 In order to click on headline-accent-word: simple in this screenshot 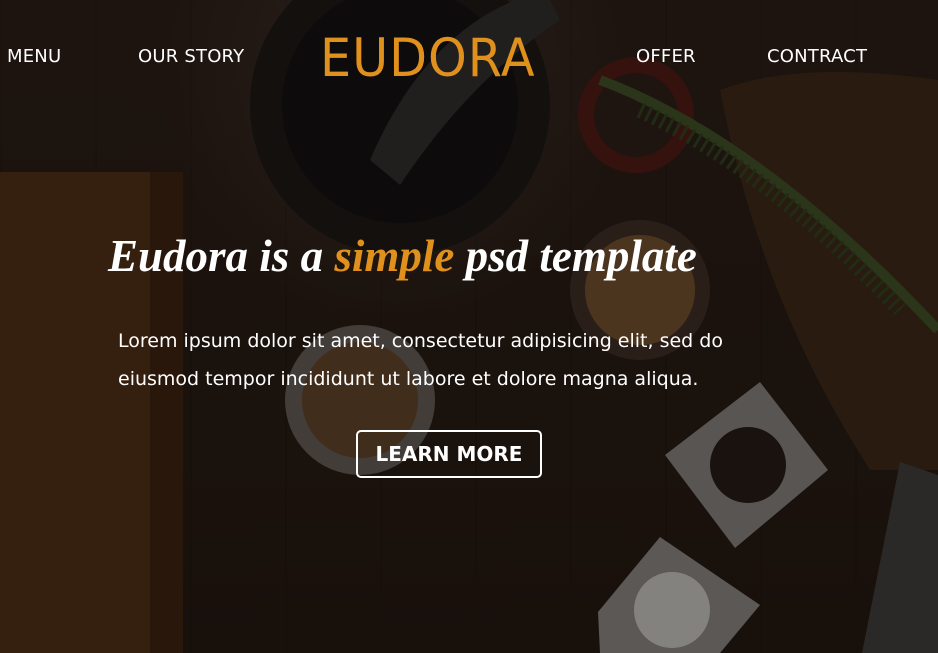, I will do `click(394, 256)`.